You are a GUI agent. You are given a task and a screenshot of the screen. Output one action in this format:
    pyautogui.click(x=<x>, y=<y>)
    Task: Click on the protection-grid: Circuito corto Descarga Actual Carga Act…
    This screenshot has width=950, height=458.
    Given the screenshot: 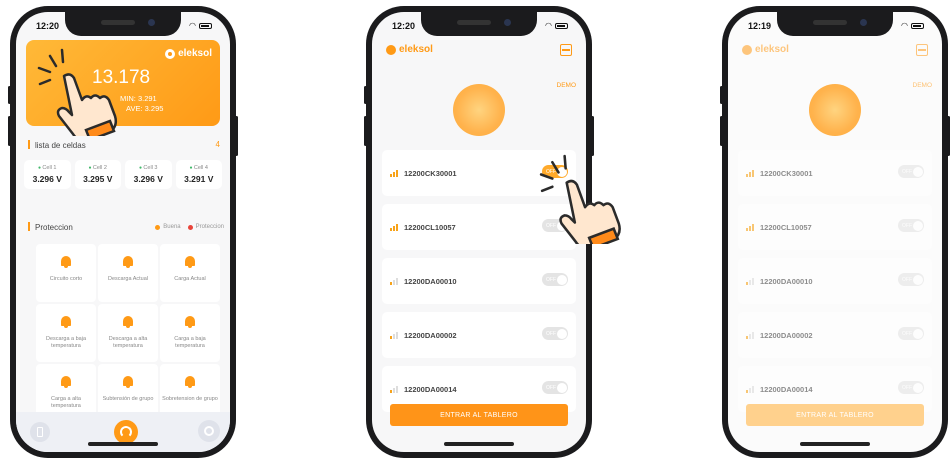 What is the action you would take?
    pyautogui.click(x=128, y=333)
    